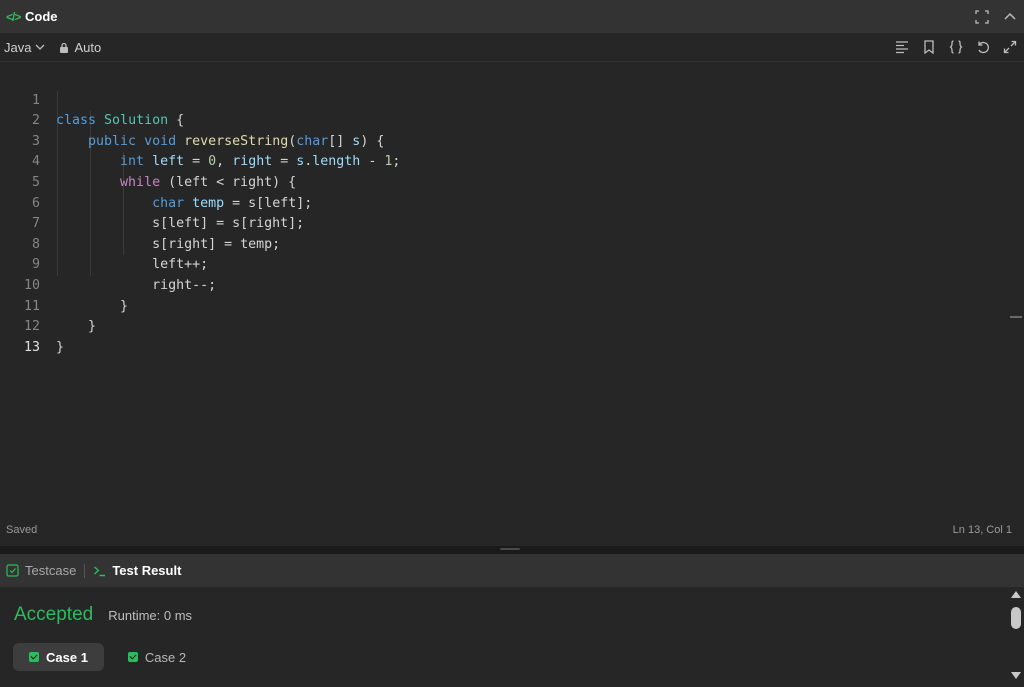 The image size is (1024, 687). I want to click on cursor-position: Ln 13, Col 1, so click(982, 530).